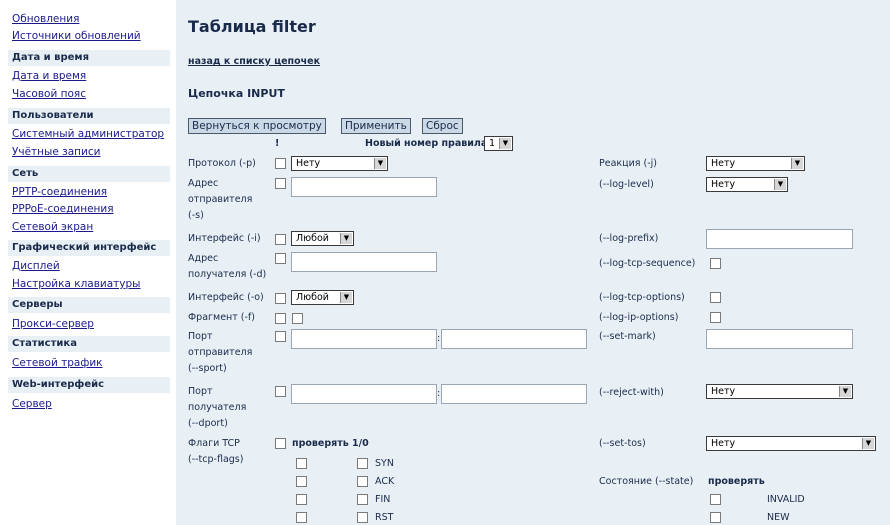 The image size is (890, 525). I want to click on sidebar-item-3: Дата и время, so click(49, 76).